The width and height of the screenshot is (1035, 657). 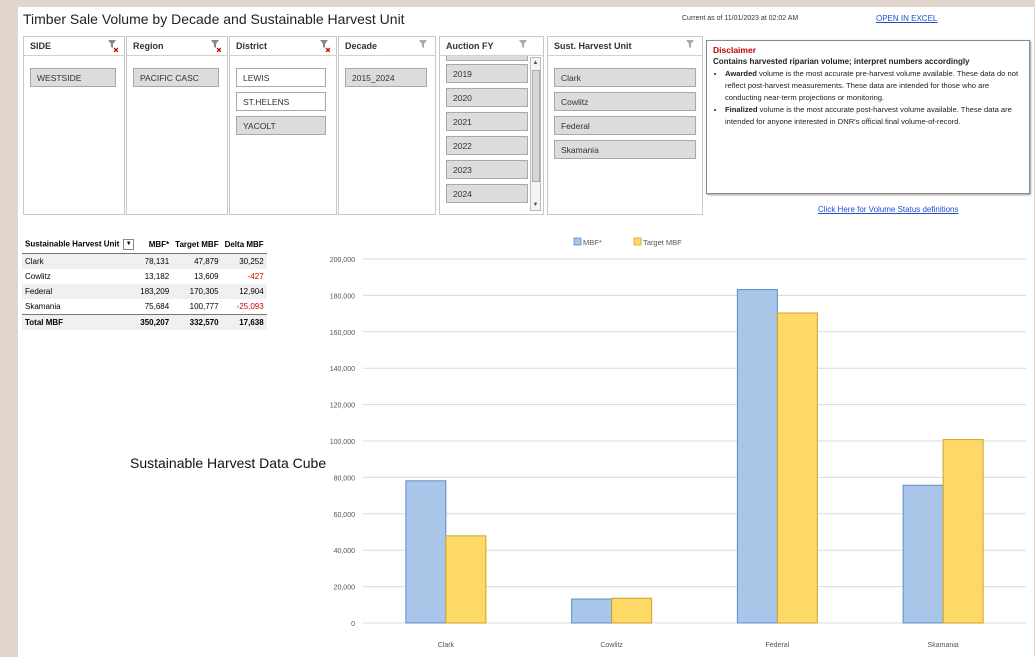 I want to click on y-tick-label: 200,000, so click(x=342, y=260).